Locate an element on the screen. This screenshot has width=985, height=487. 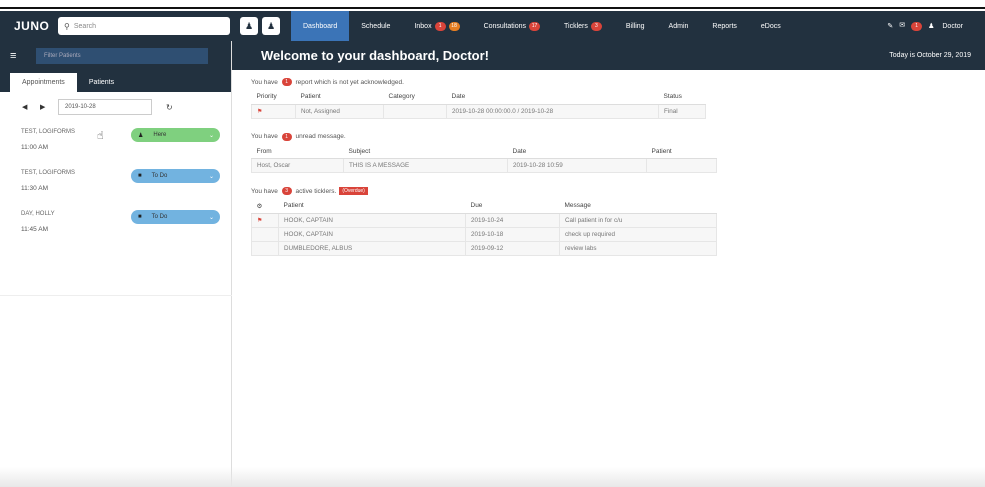
nav-label: Admin is located at coordinates (678, 26).